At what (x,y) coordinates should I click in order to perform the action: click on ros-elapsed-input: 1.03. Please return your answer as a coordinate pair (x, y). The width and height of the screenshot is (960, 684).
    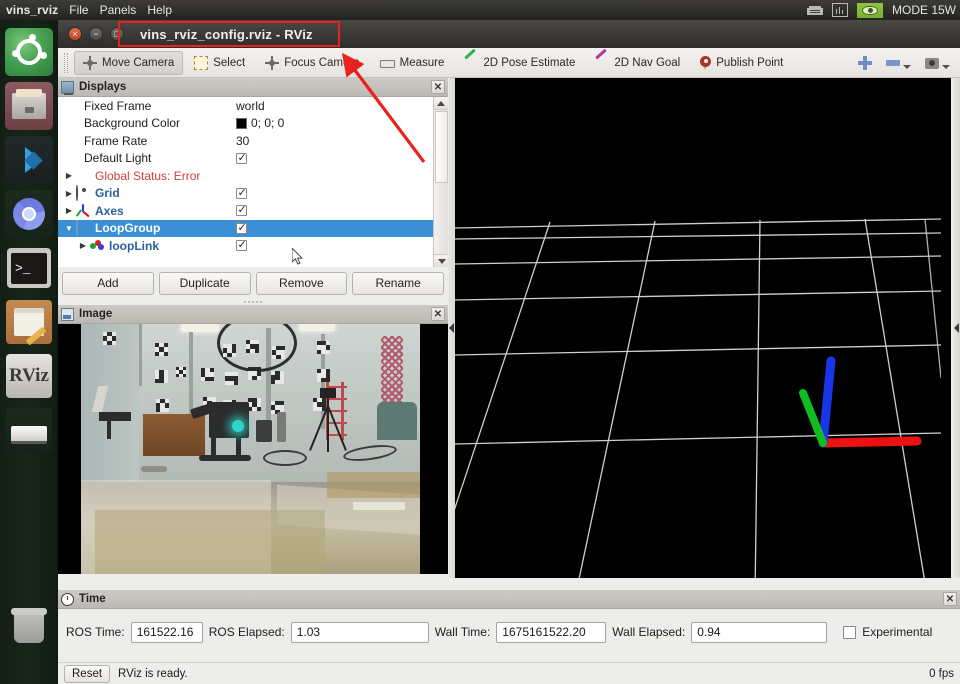
    Looking at the image, I should click on (359, 632).